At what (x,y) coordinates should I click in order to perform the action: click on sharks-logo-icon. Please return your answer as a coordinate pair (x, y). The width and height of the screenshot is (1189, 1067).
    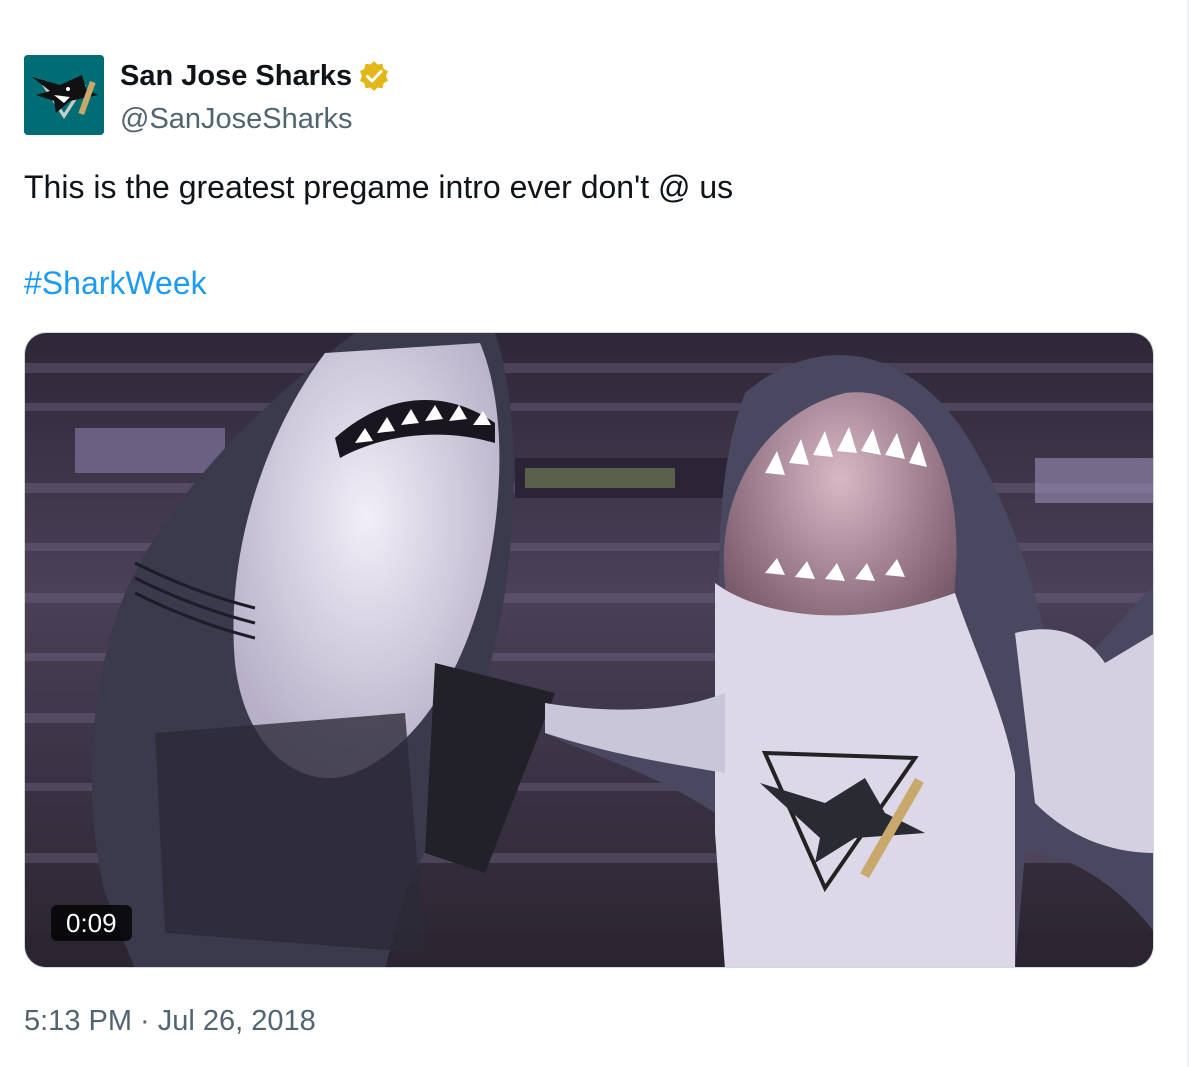
    Looking at the image, I should click on (64, 95).